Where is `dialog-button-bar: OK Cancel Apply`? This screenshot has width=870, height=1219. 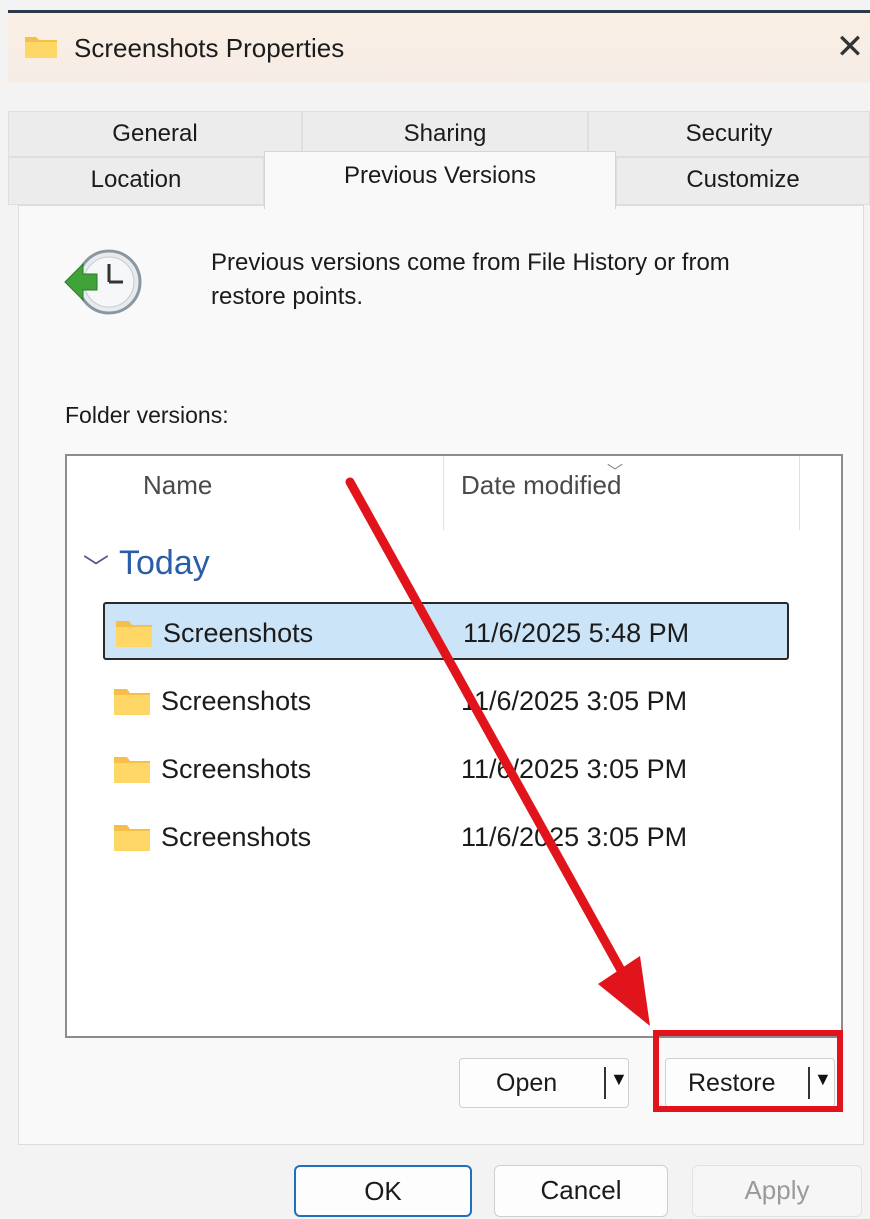 dialog-button-bar: OK Cancel Apply is located at coordinates (439, 1184).